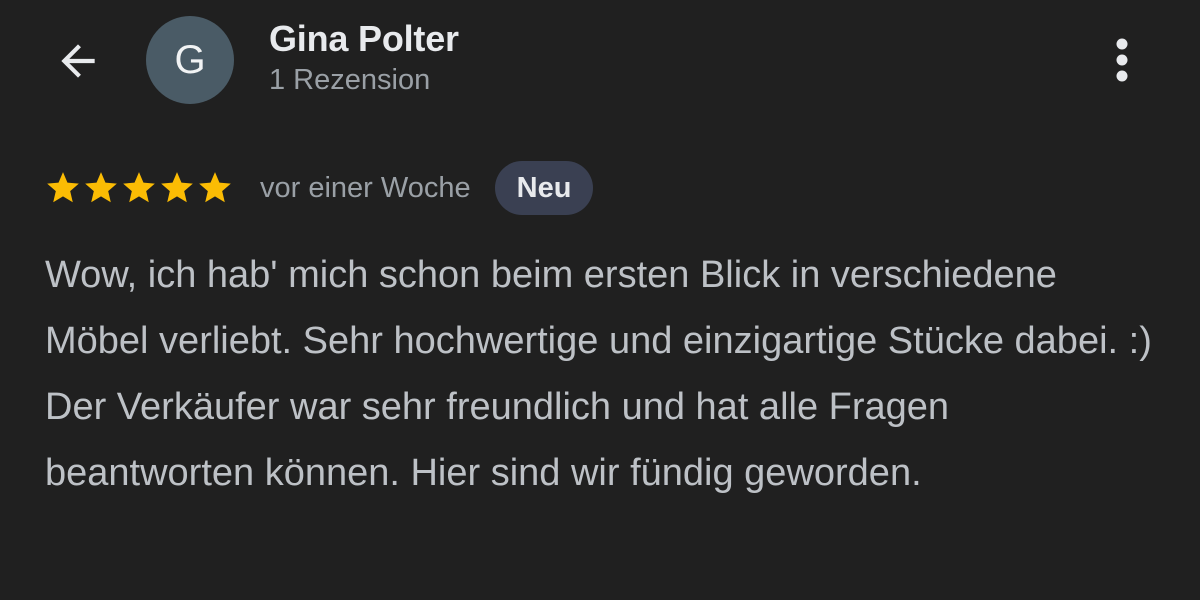 The height and width of the screenshot is (600, 1200). I want to click on back-button, so click(78, 61).